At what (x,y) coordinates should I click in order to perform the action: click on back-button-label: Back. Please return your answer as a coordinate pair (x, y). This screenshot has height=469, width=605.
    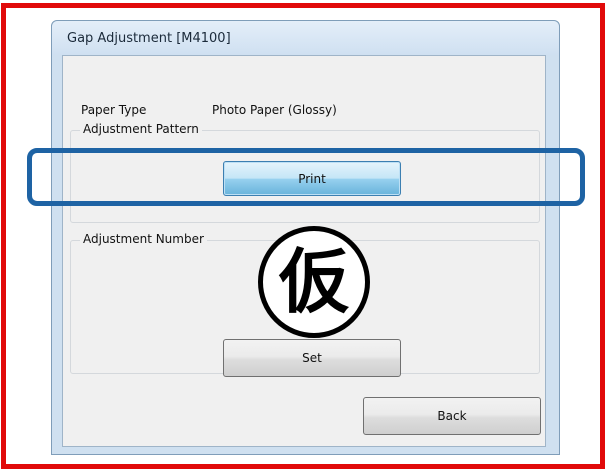
    Looking at the image, I should click on (452, 416).